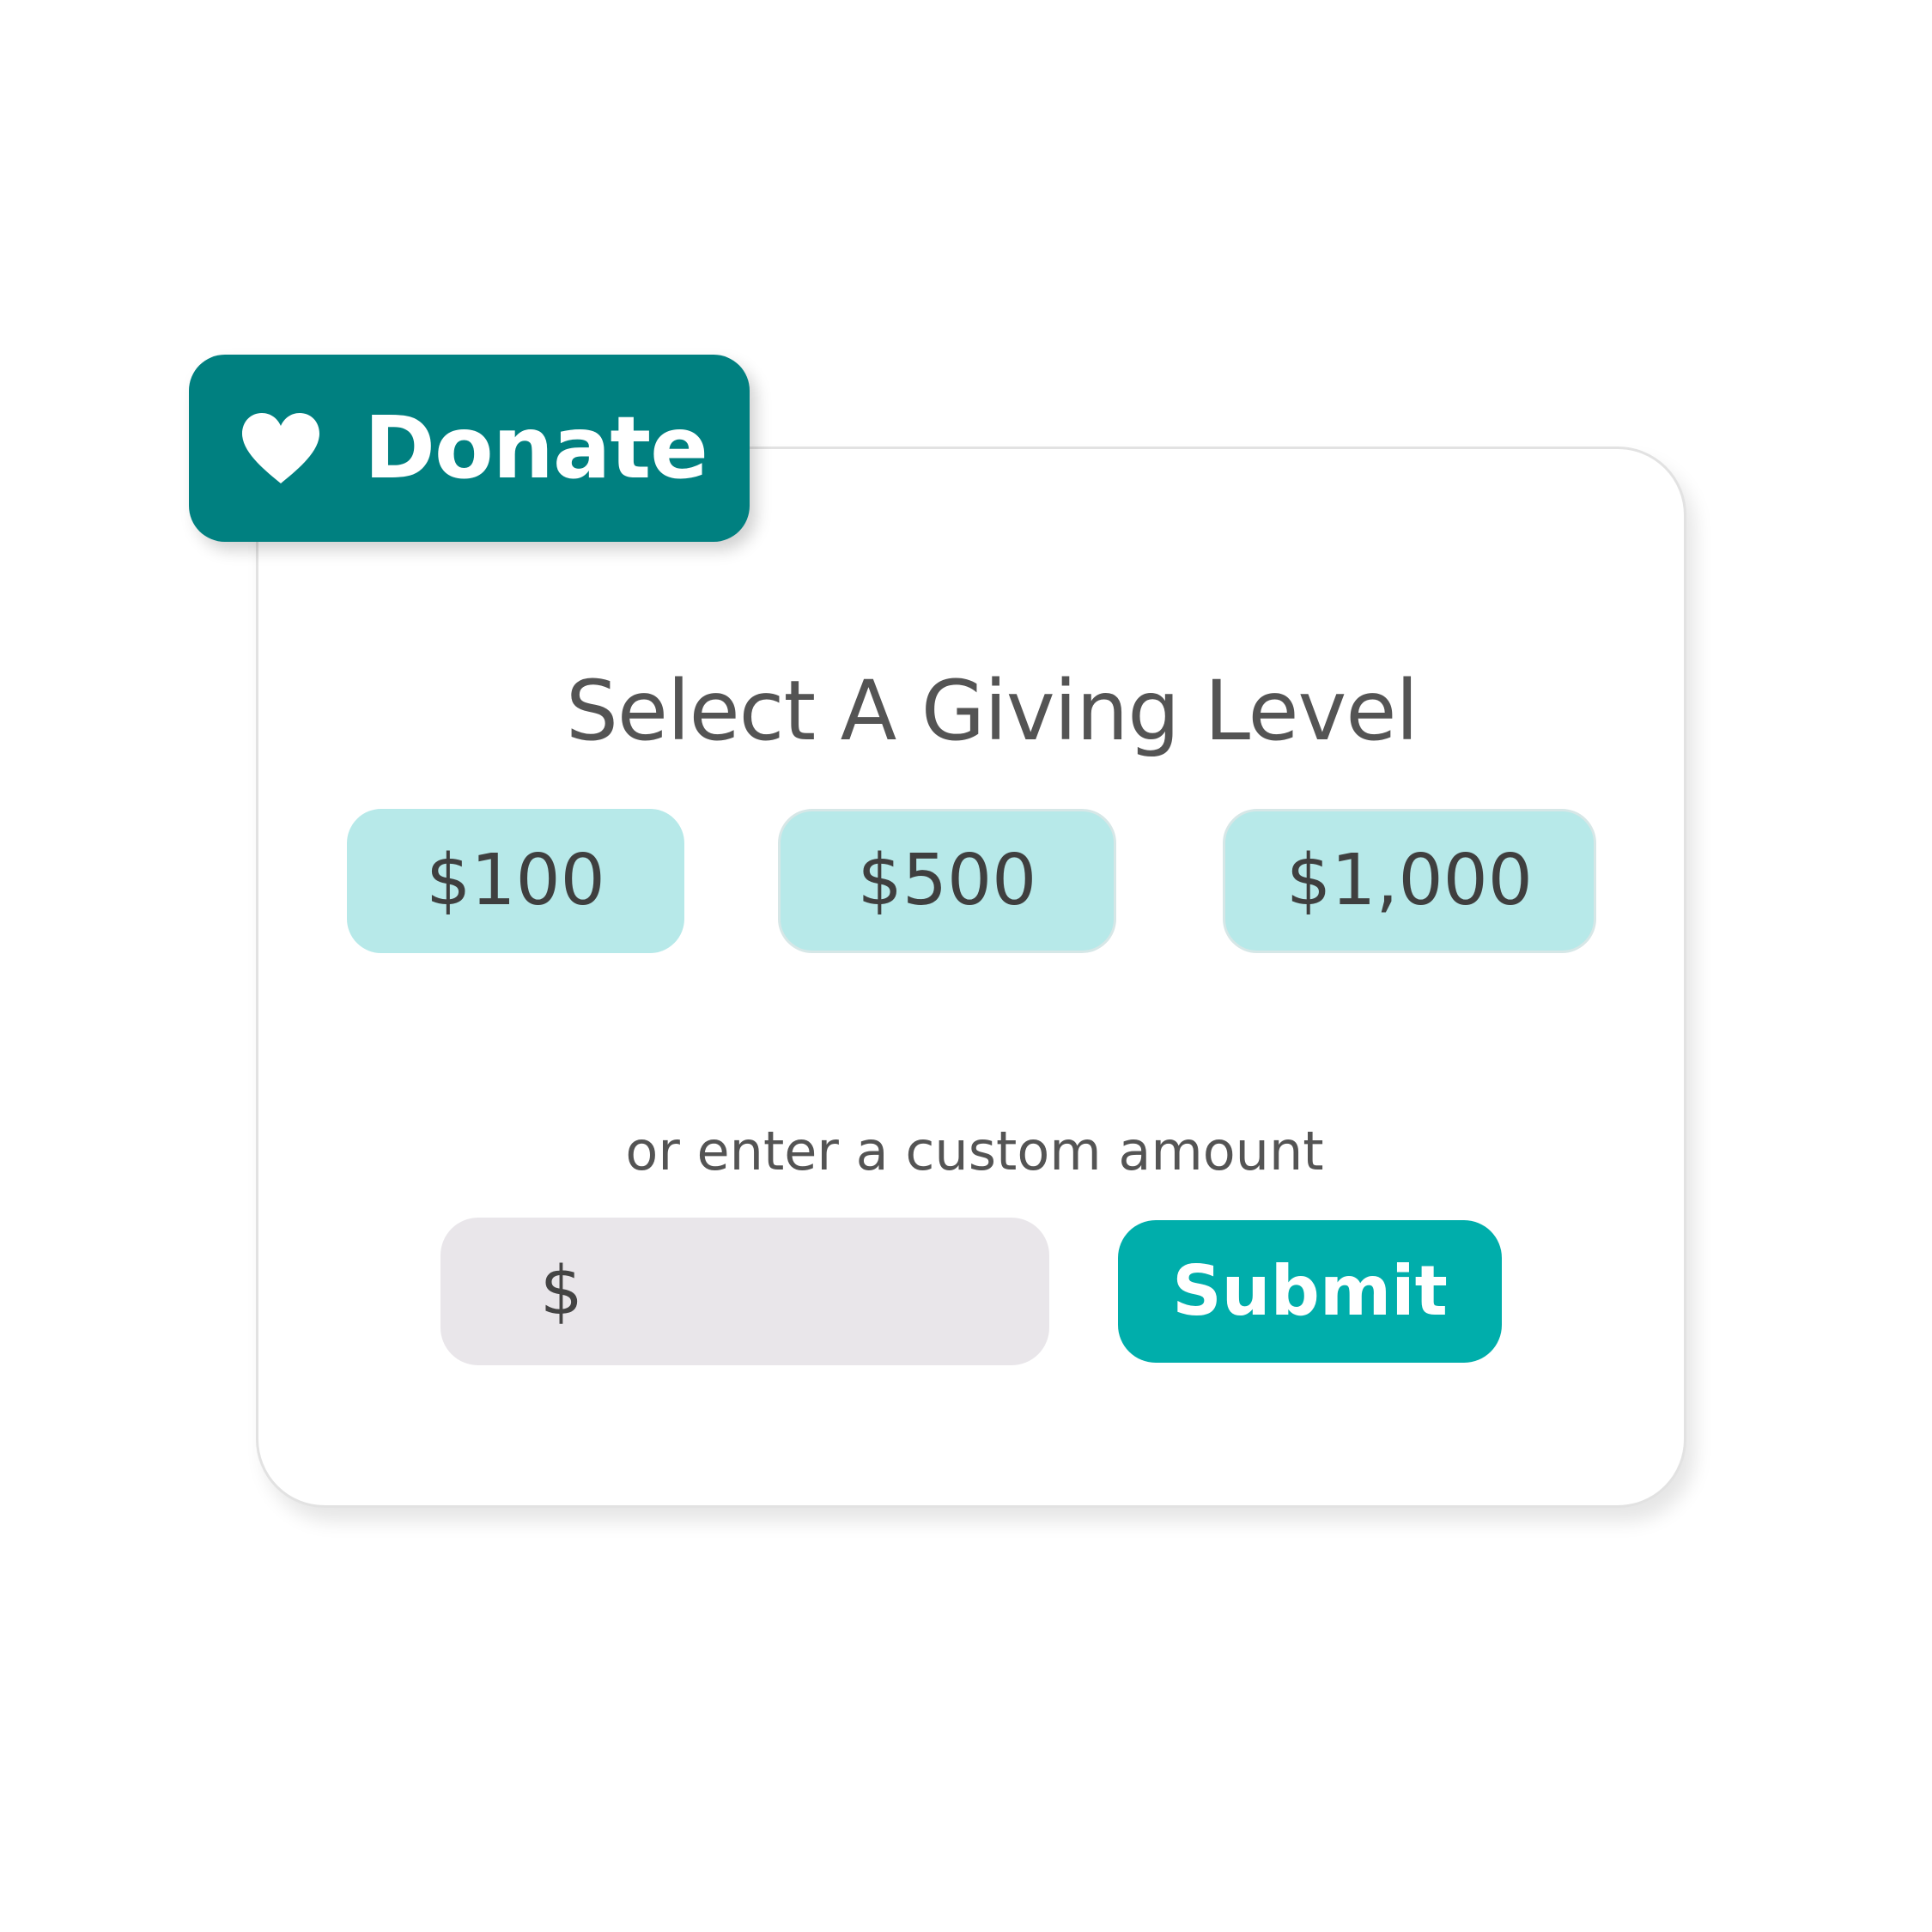  I want to click on donate-label: Donate, so click(536, 448).